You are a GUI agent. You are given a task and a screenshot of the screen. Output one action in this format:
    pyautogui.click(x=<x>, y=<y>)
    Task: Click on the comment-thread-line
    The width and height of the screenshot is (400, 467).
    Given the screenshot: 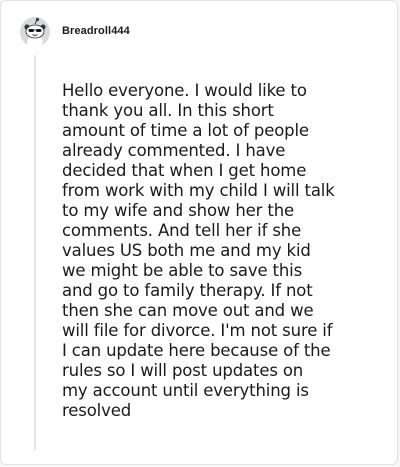 What is the action you would take?
    pyautogui.click(x=35, y=252)
    